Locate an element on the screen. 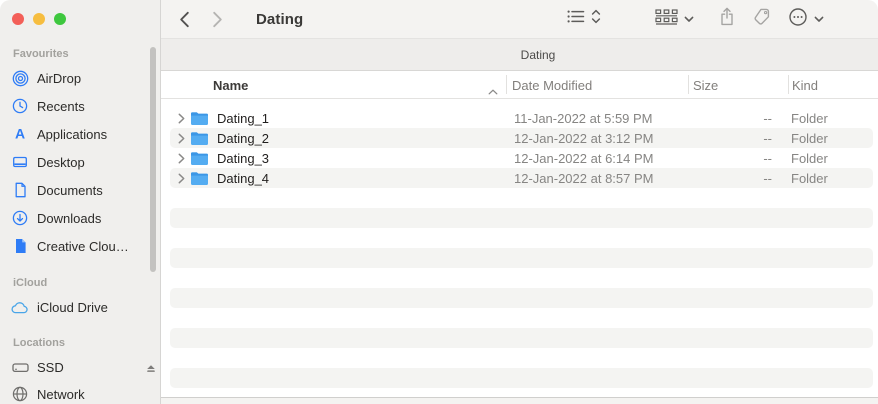 The width and height of the screenshot is (878, 404). tab-title: Dating is located at coordinates (538, 54).